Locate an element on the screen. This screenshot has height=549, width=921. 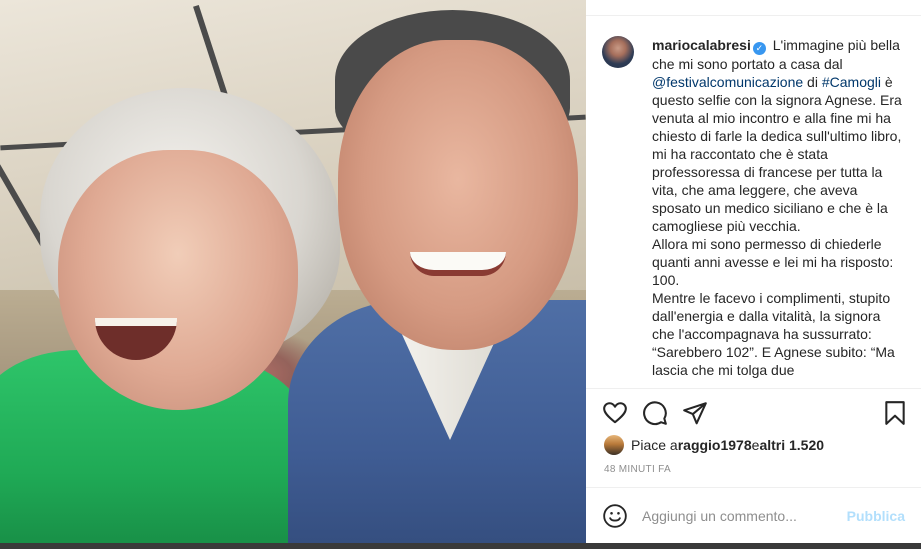
man-face is located at coordinates (458, 195).